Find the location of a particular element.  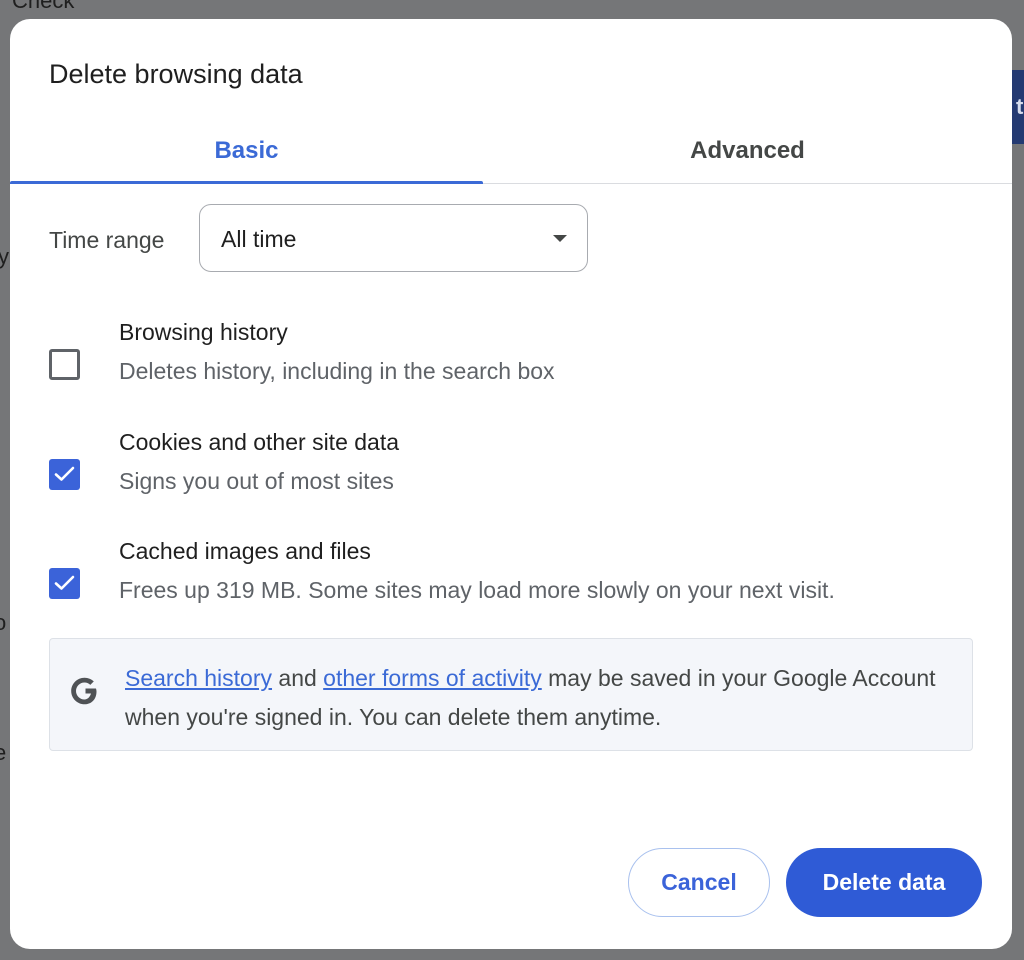

dropdown-caret-icon is located at coordinates (560, 238).